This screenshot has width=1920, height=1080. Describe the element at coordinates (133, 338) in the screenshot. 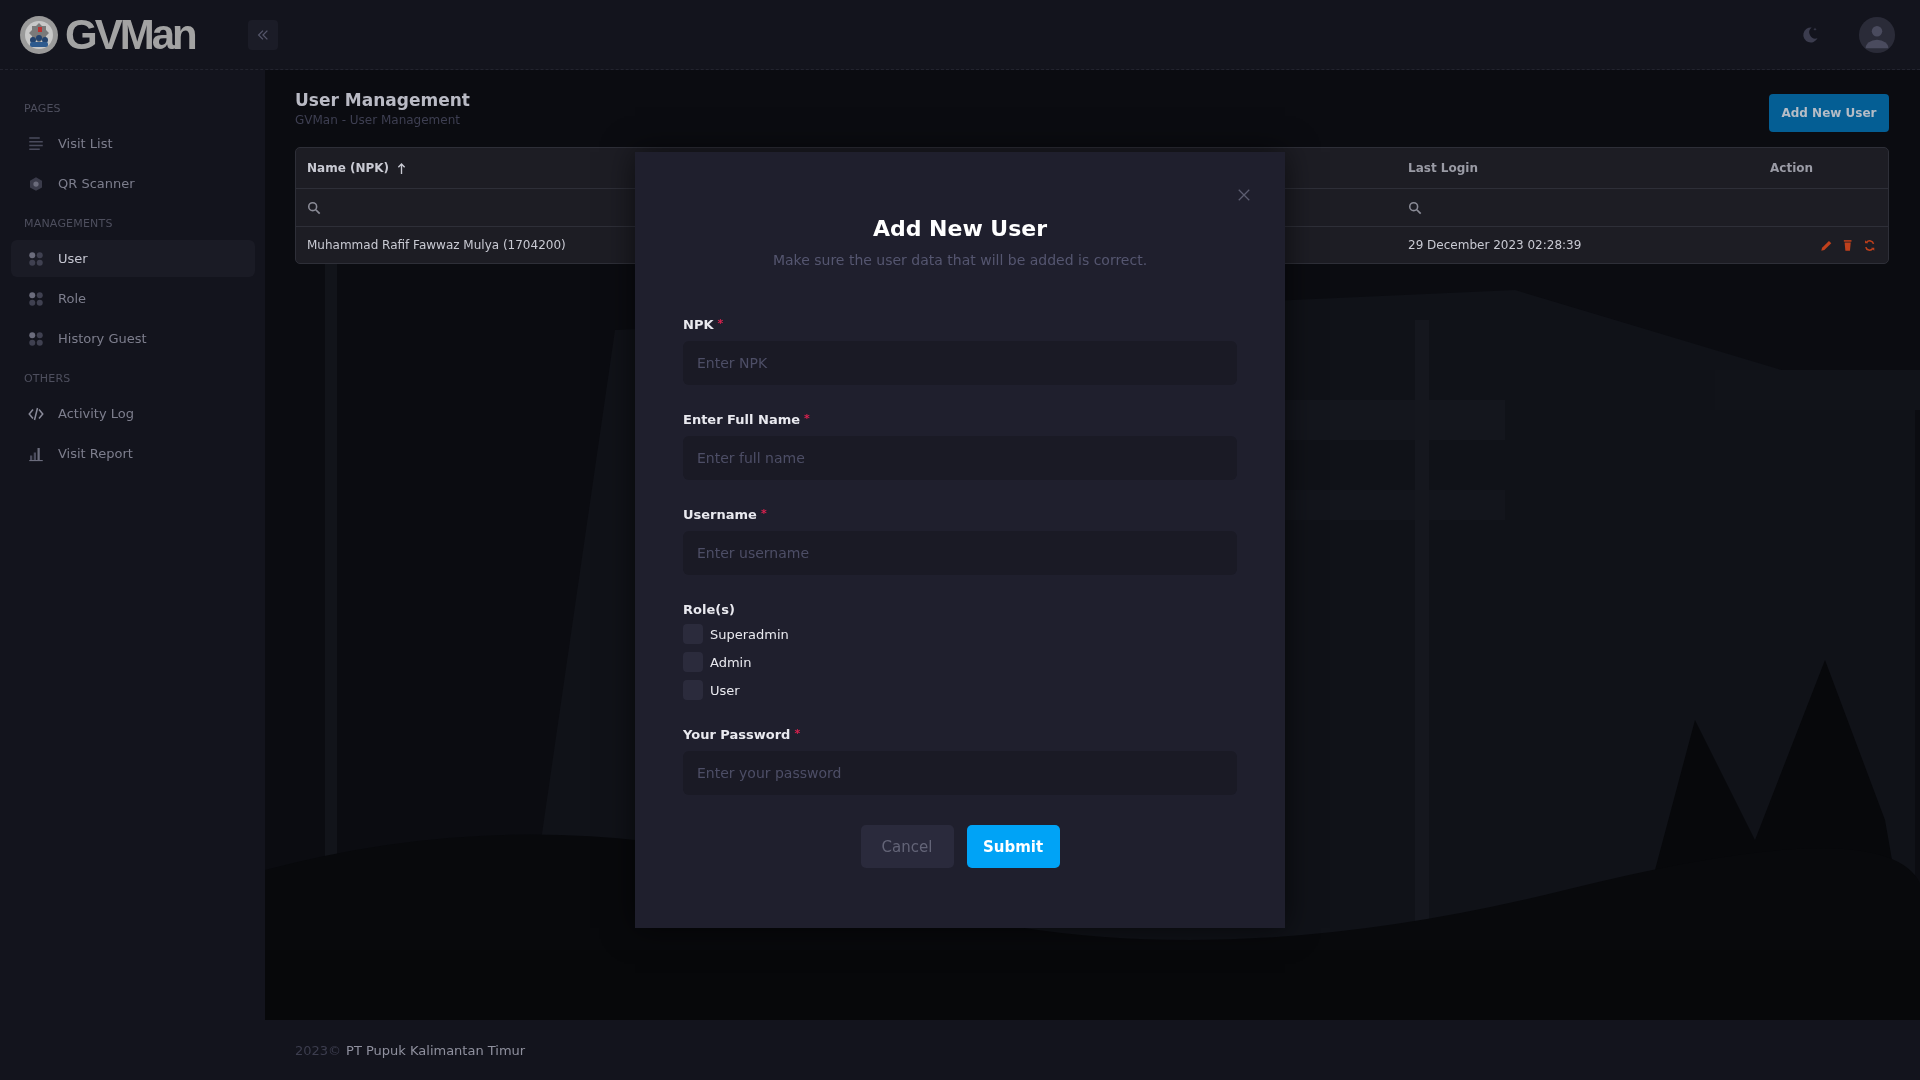

I see `sidebar-item: History Guest` at that location.